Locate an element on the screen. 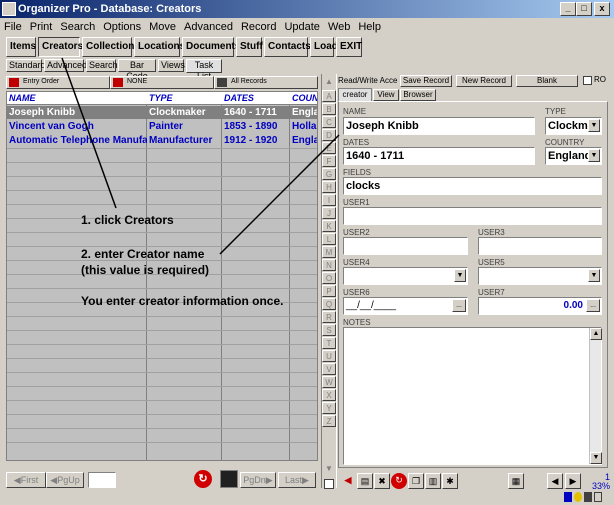 This screenshot has width=614, height=505. annotation-summary: You enter creator information once. is located at coordinates (182, 301).